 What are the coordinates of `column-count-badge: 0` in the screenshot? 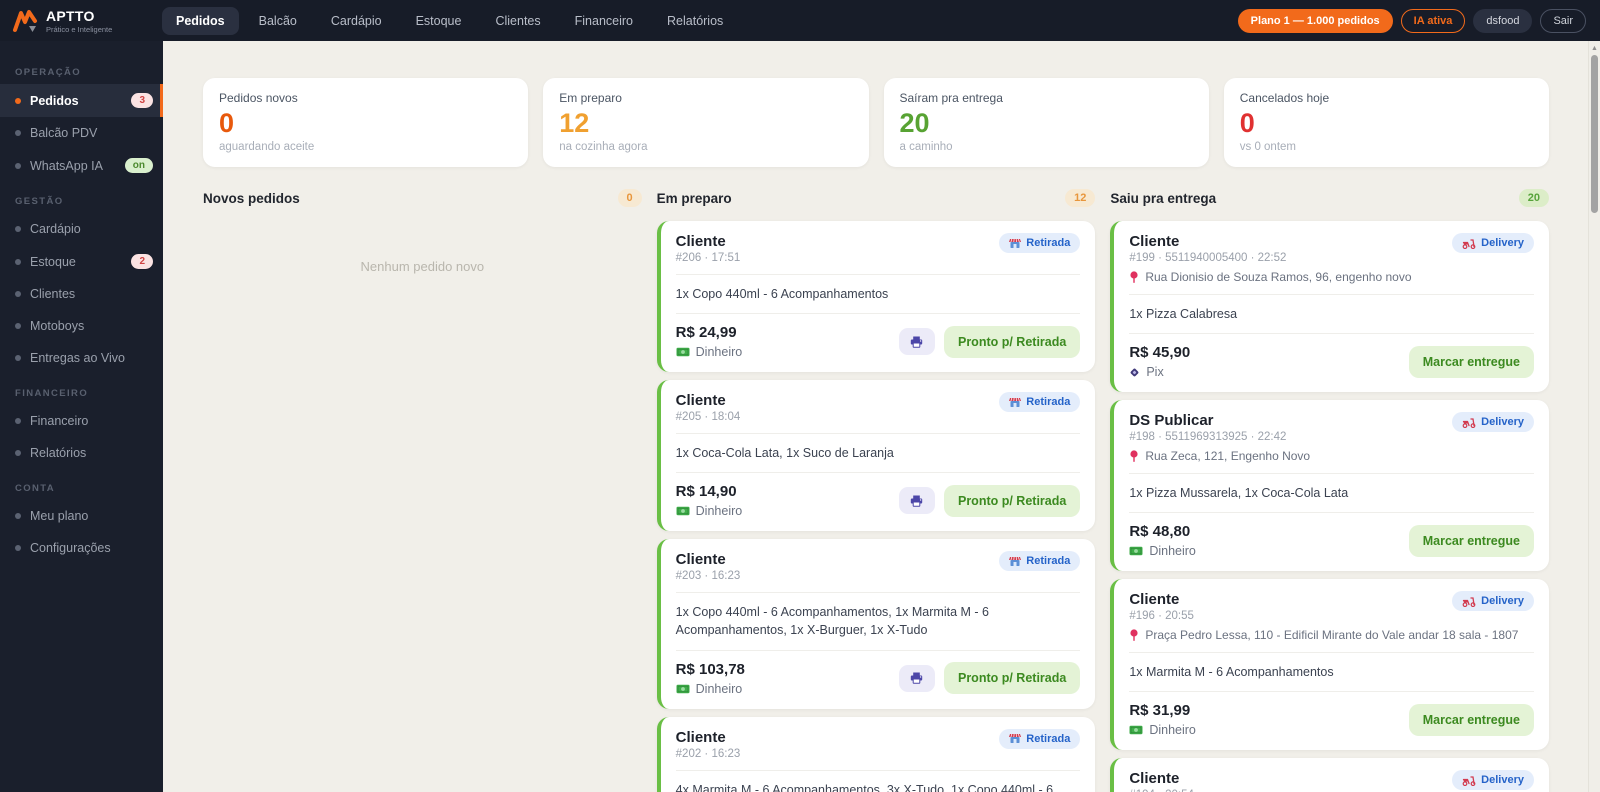 It's located at (629, 198).